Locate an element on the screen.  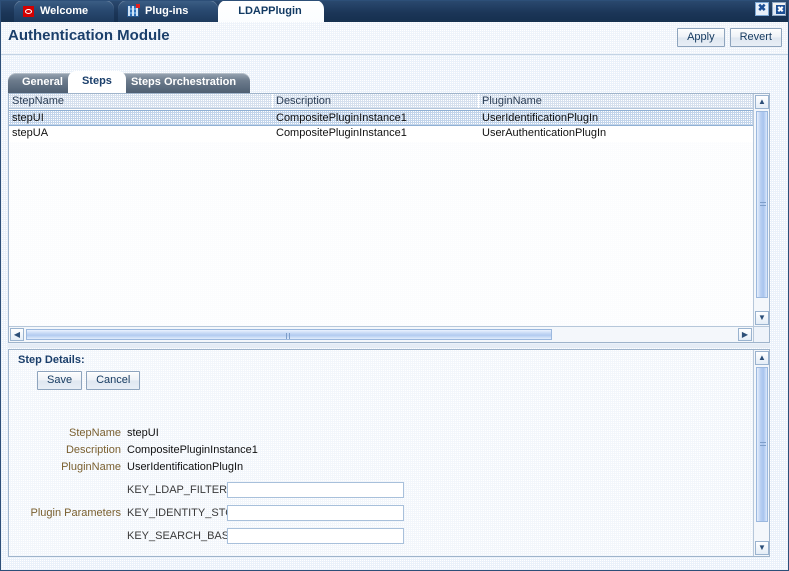
param-row-search-base-url: KEY_SEARCH_BASE_URL is located at coordinates (381, 535).